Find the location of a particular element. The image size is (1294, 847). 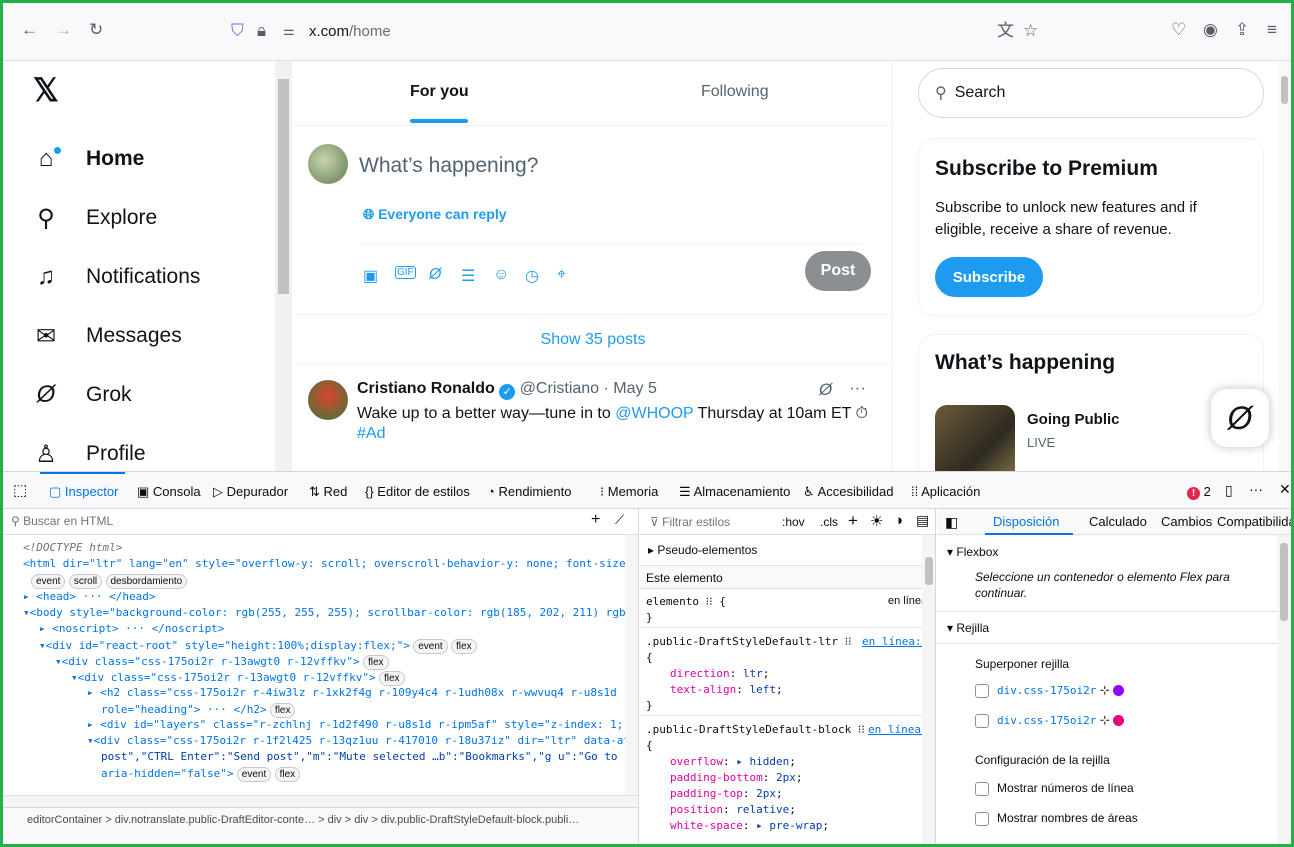

cls-toggle: .cls is located at coordinates (829, 522).